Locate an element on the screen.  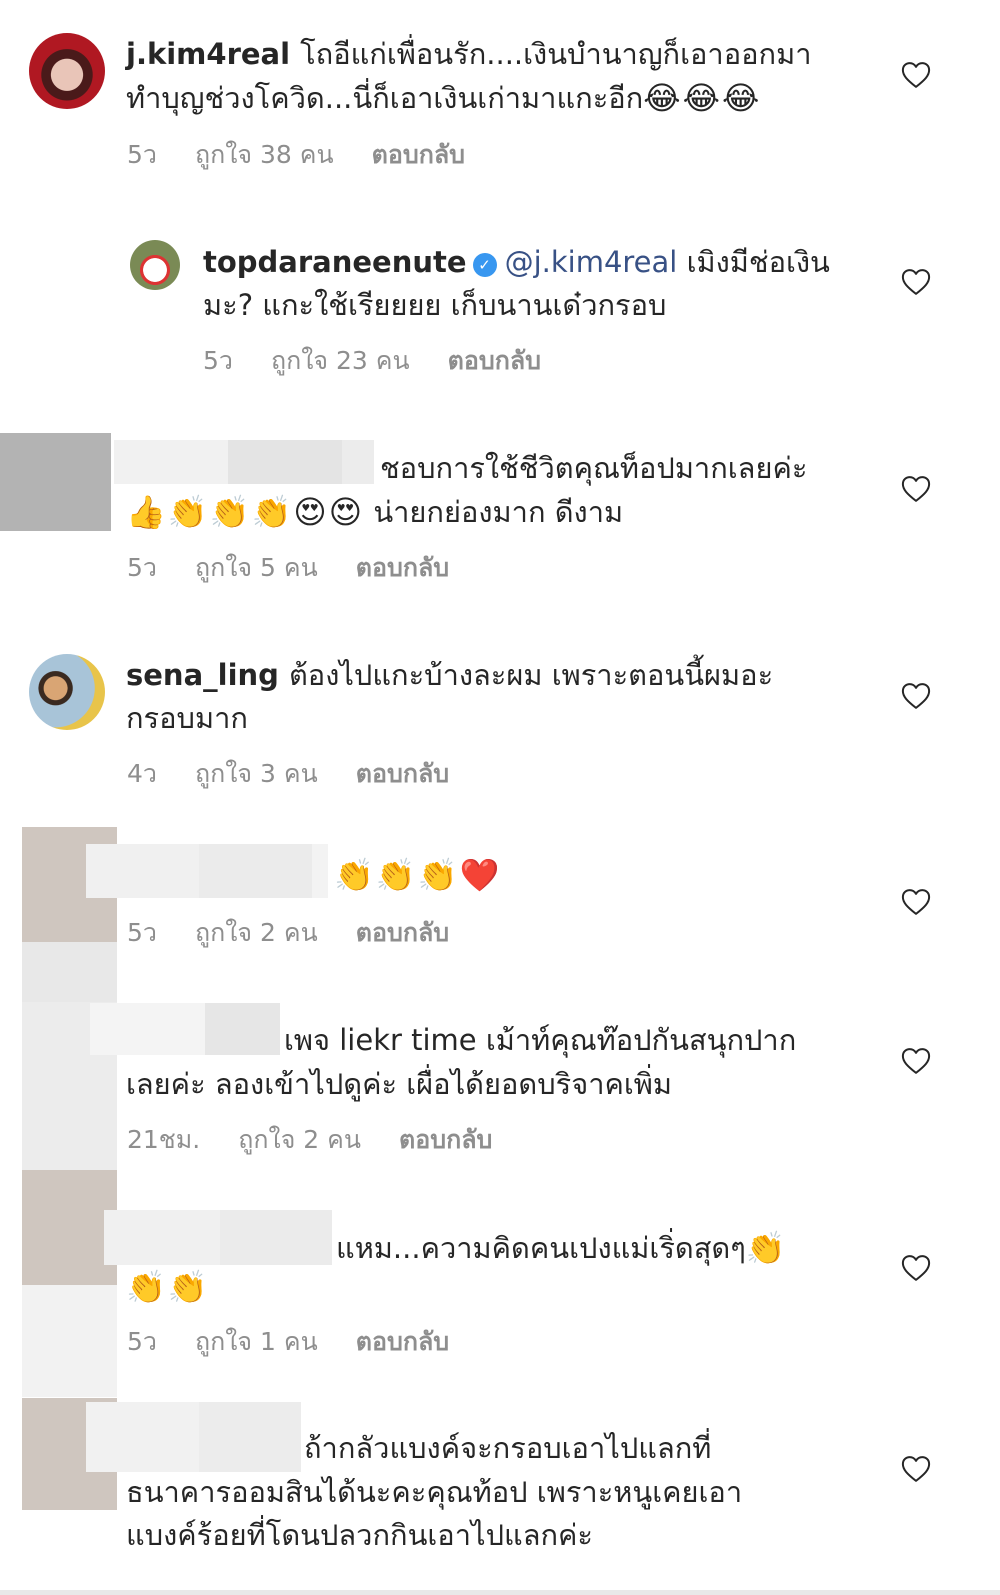
comment-body: กรอบมาก is located at coordinates (187, 718).